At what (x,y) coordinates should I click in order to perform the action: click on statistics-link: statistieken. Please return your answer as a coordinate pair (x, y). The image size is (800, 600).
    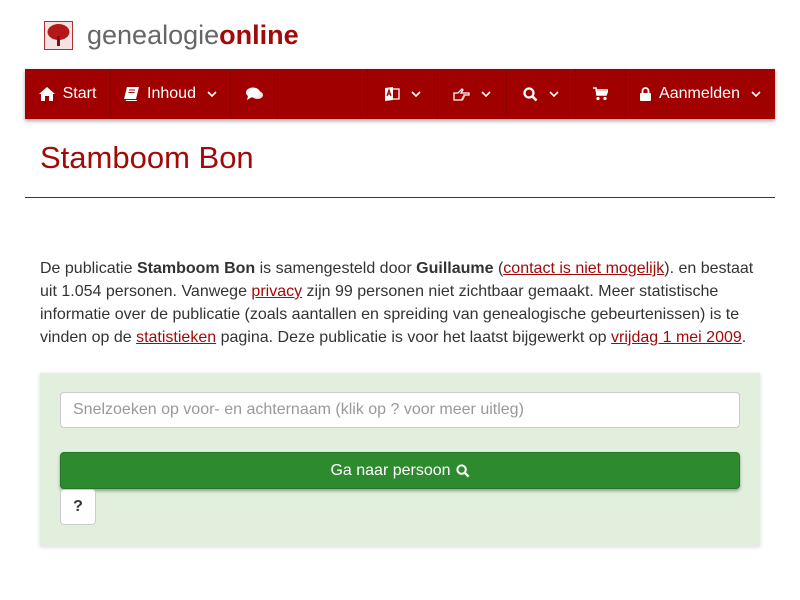
    Looking at the image, I should click on (176, 337).